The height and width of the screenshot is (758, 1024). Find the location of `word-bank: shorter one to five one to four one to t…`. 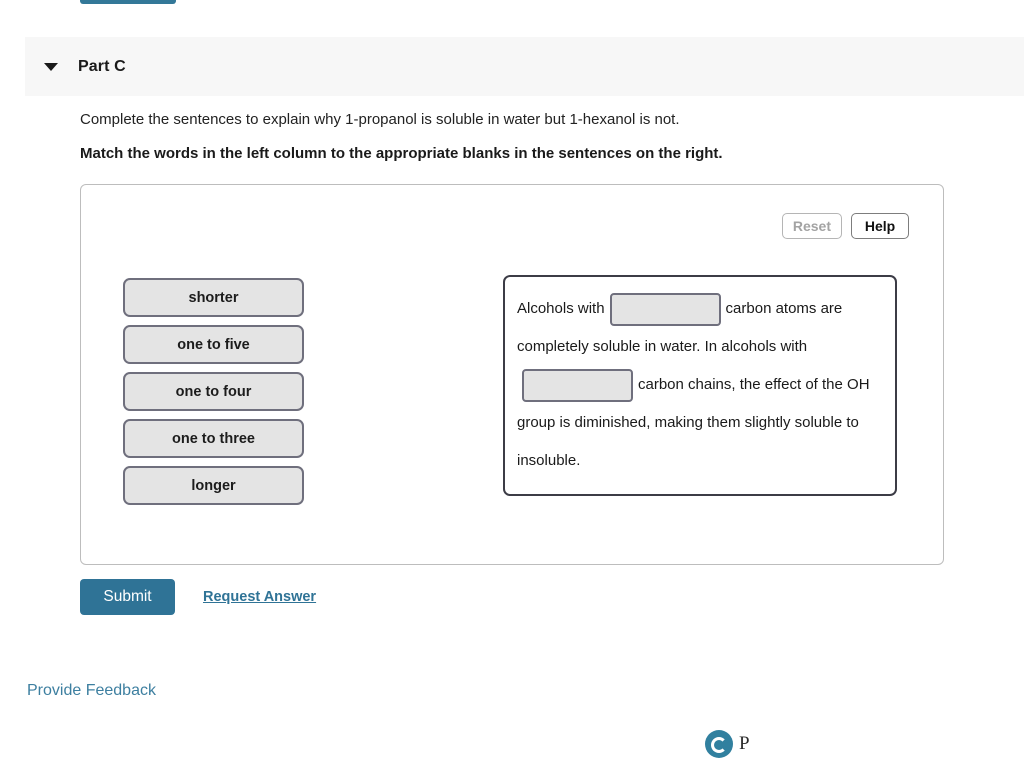

word-bank: shorter one to five one to four one to t… is located at coordinates (213, 391).